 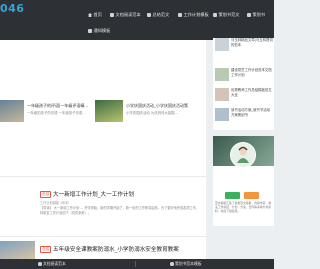 I want to click on bottom-link-documents: 文档阅读范本, so click(x=52, y=264).